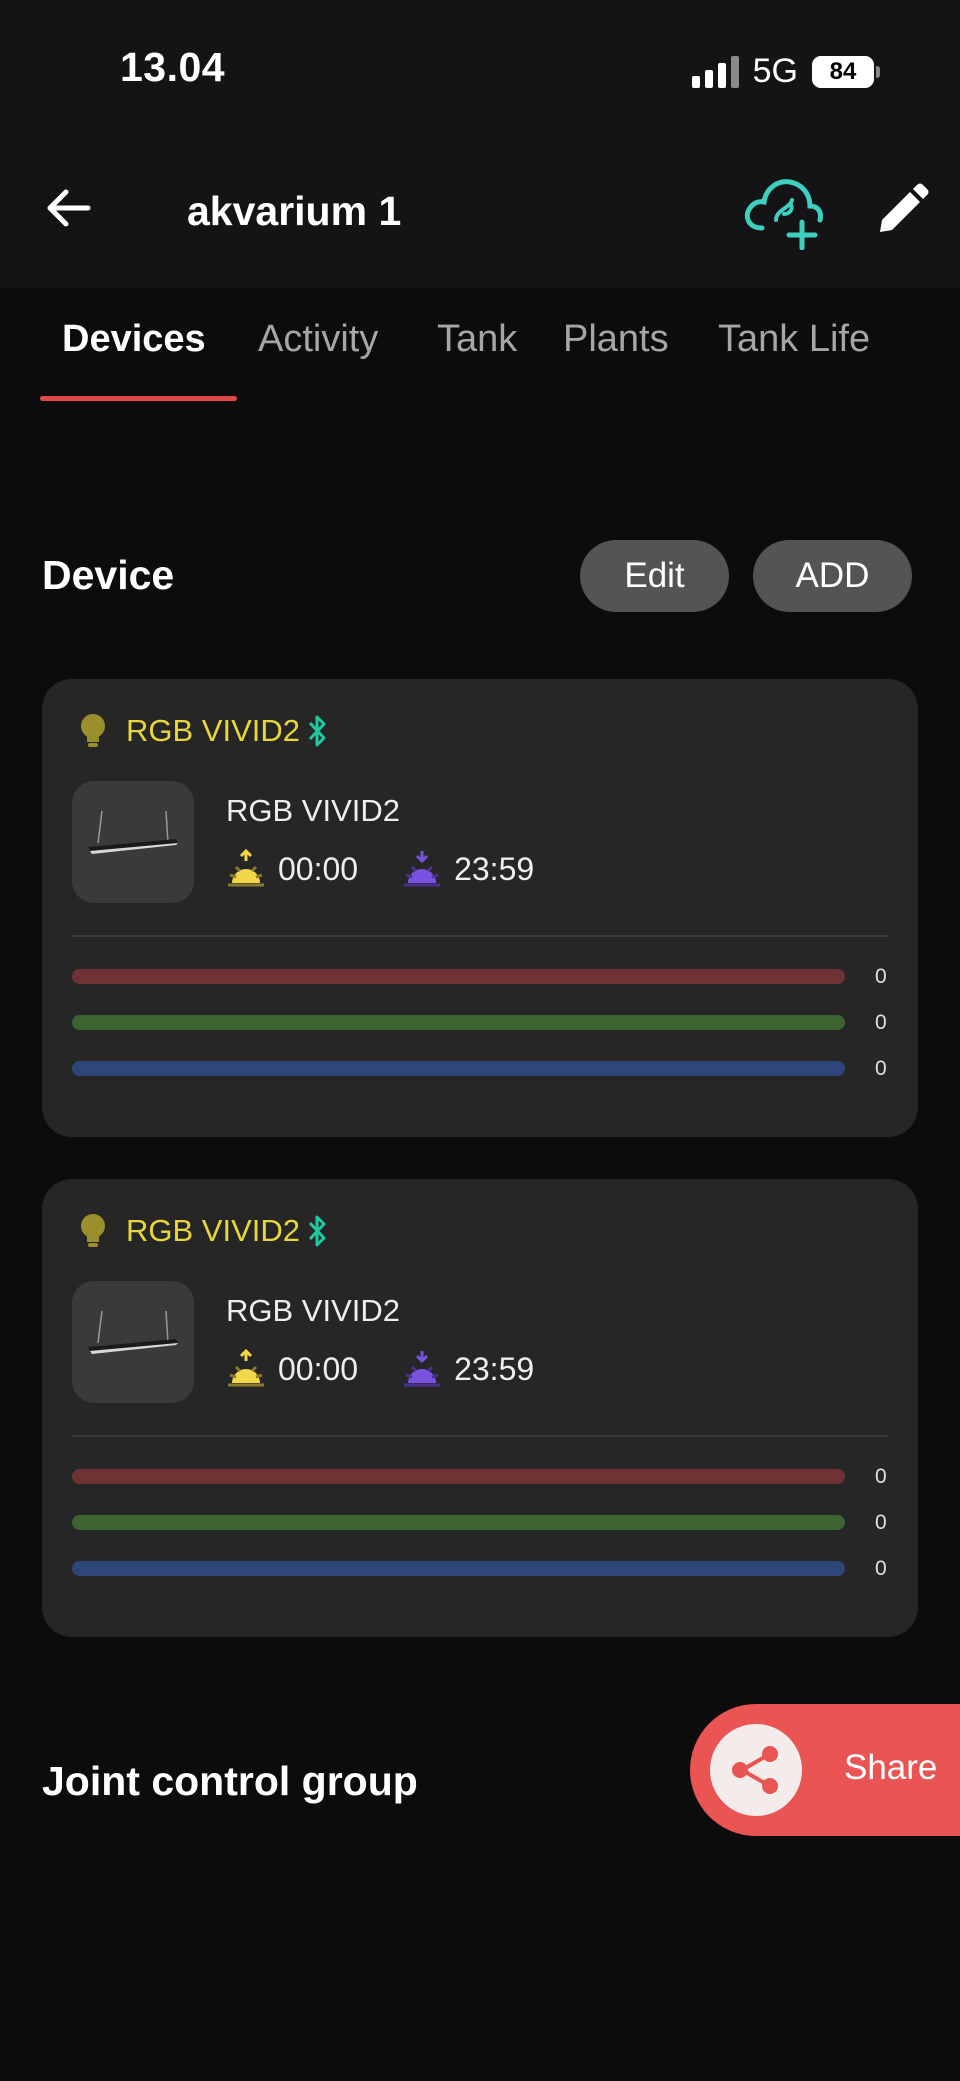 Image resolution: width=960 pixels, height=2081 pixels. I want to click on tab-devices: Devices, so click(134, 339).